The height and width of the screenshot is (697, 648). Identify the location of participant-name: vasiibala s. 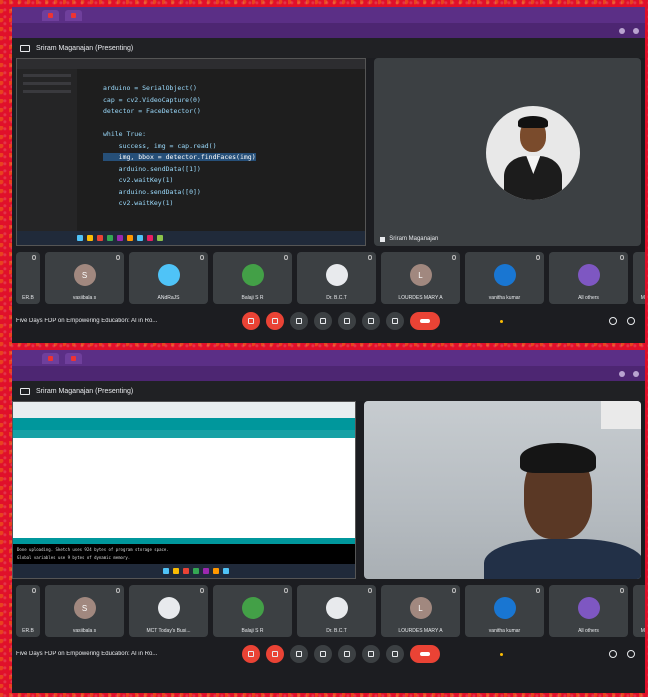
(84, 298).